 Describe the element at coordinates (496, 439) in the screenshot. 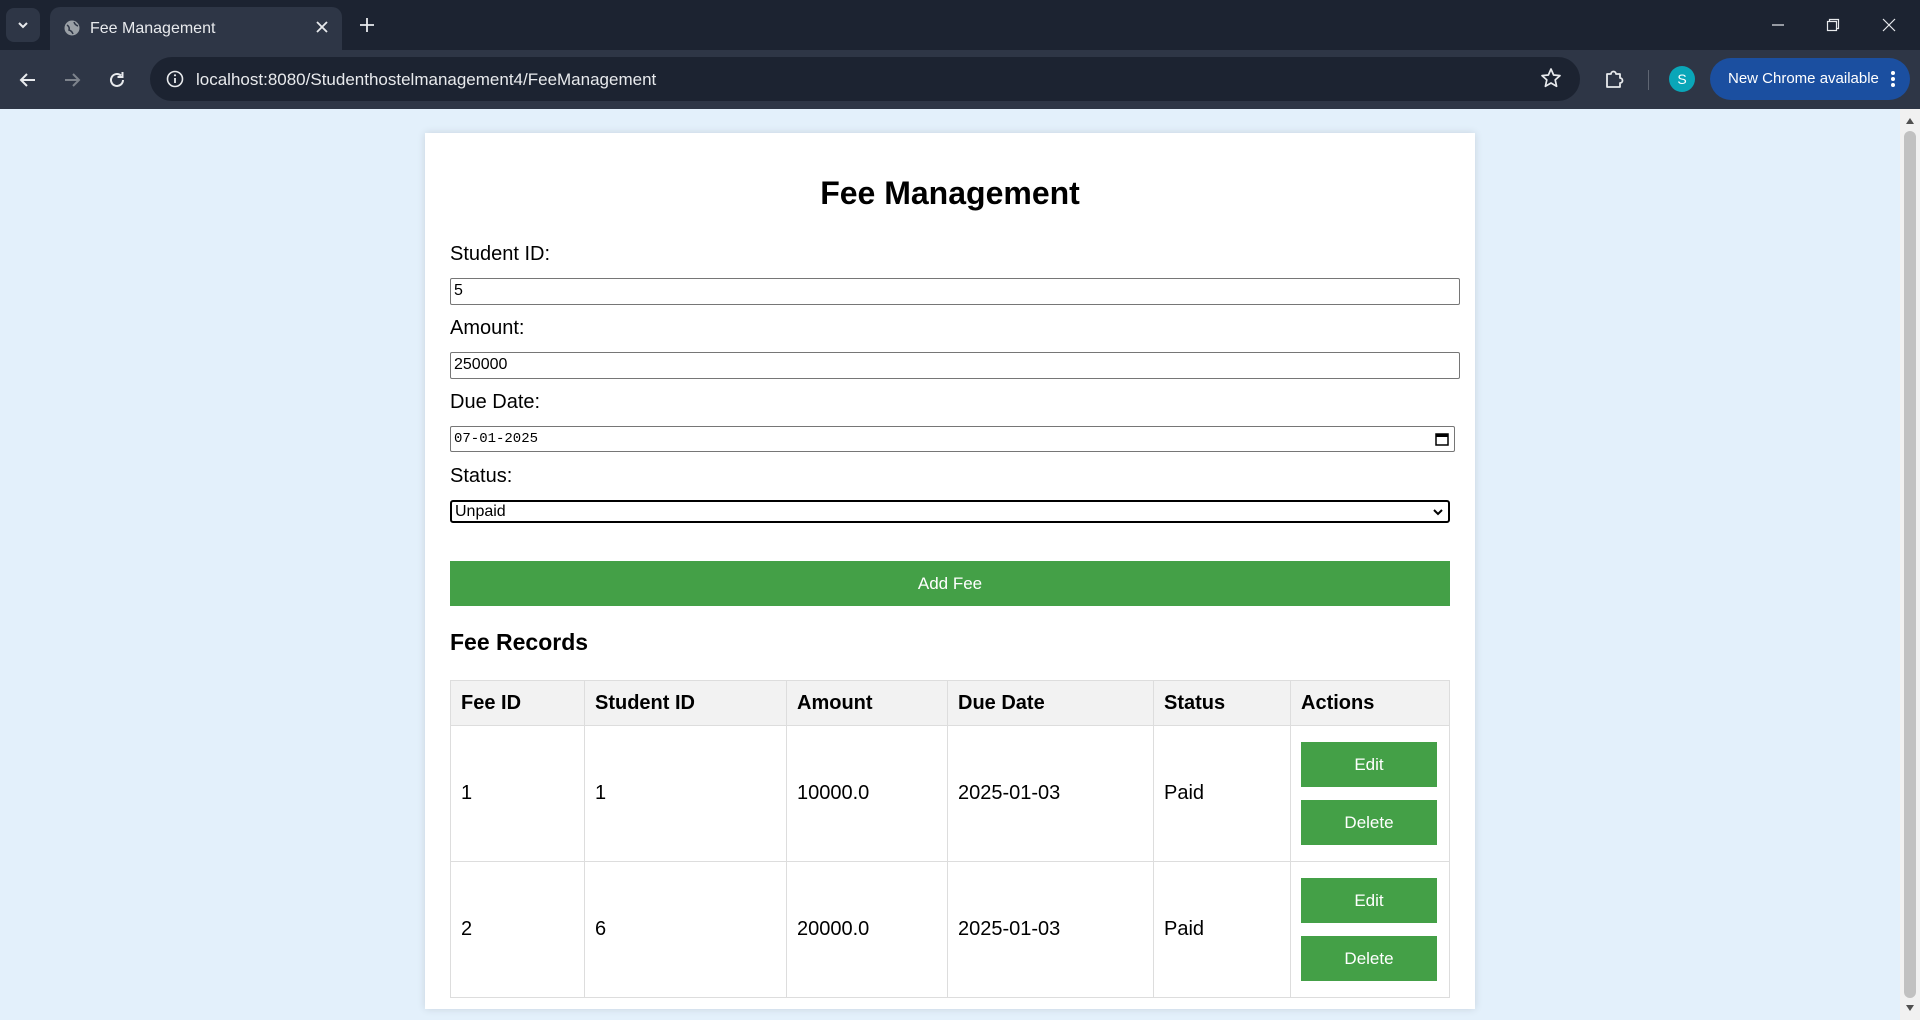

I see `due-date-value: 07-01-2025` at that location.